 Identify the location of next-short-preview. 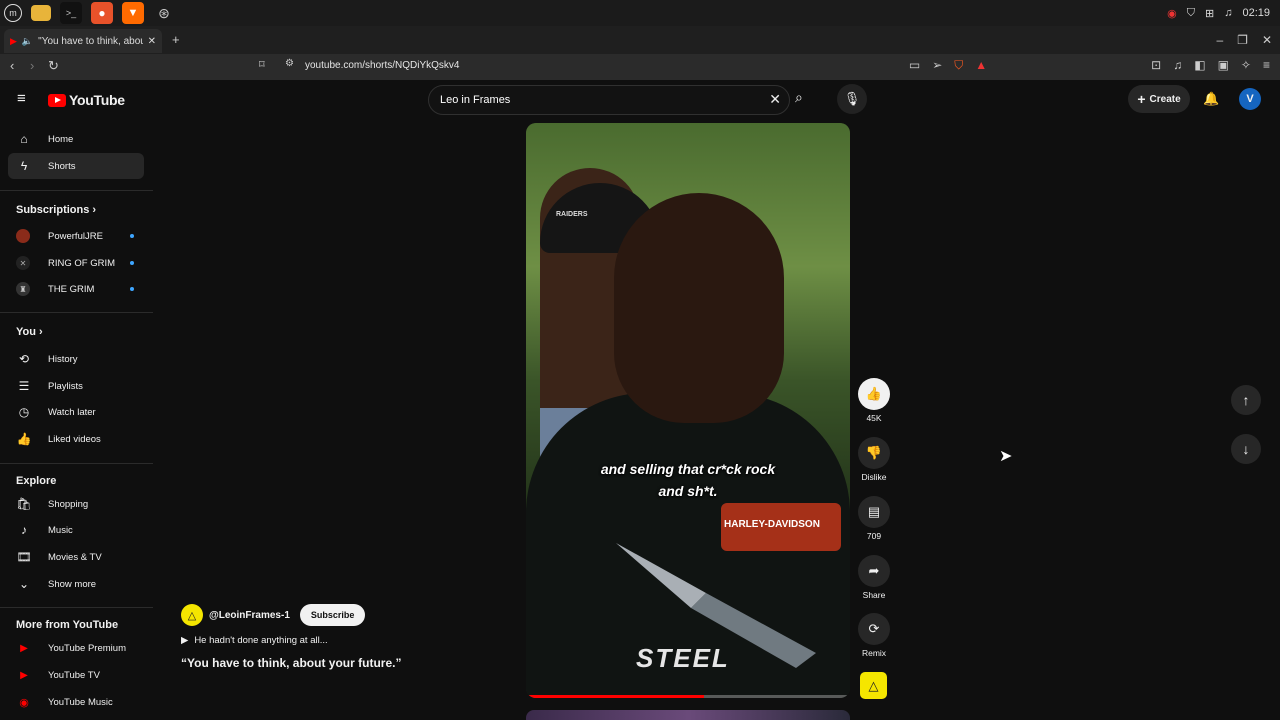
(688, 715).